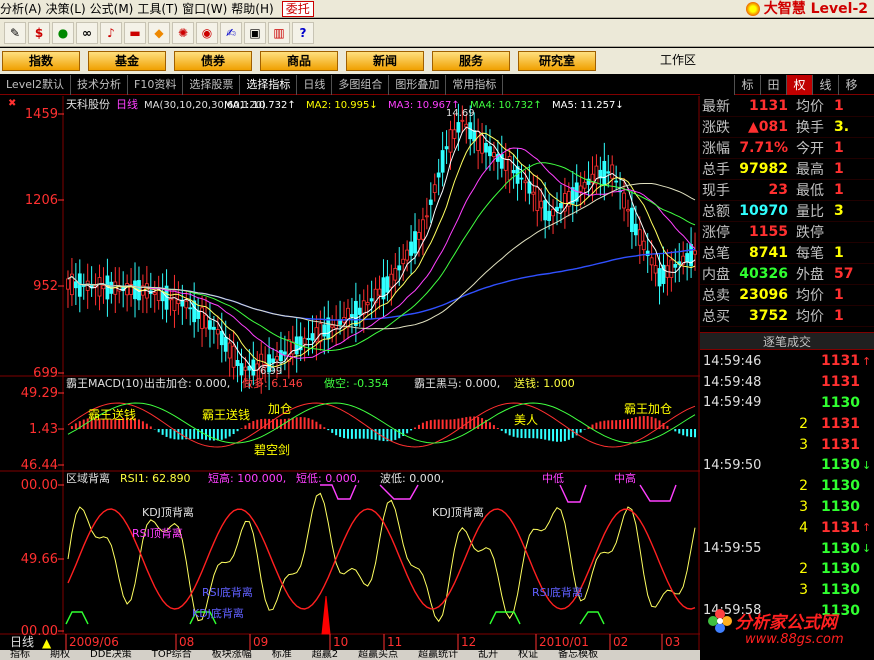 The height and width of the screenshot is (660, 874). I want to click on status-tab: 备忘模板, so click(578, 655).